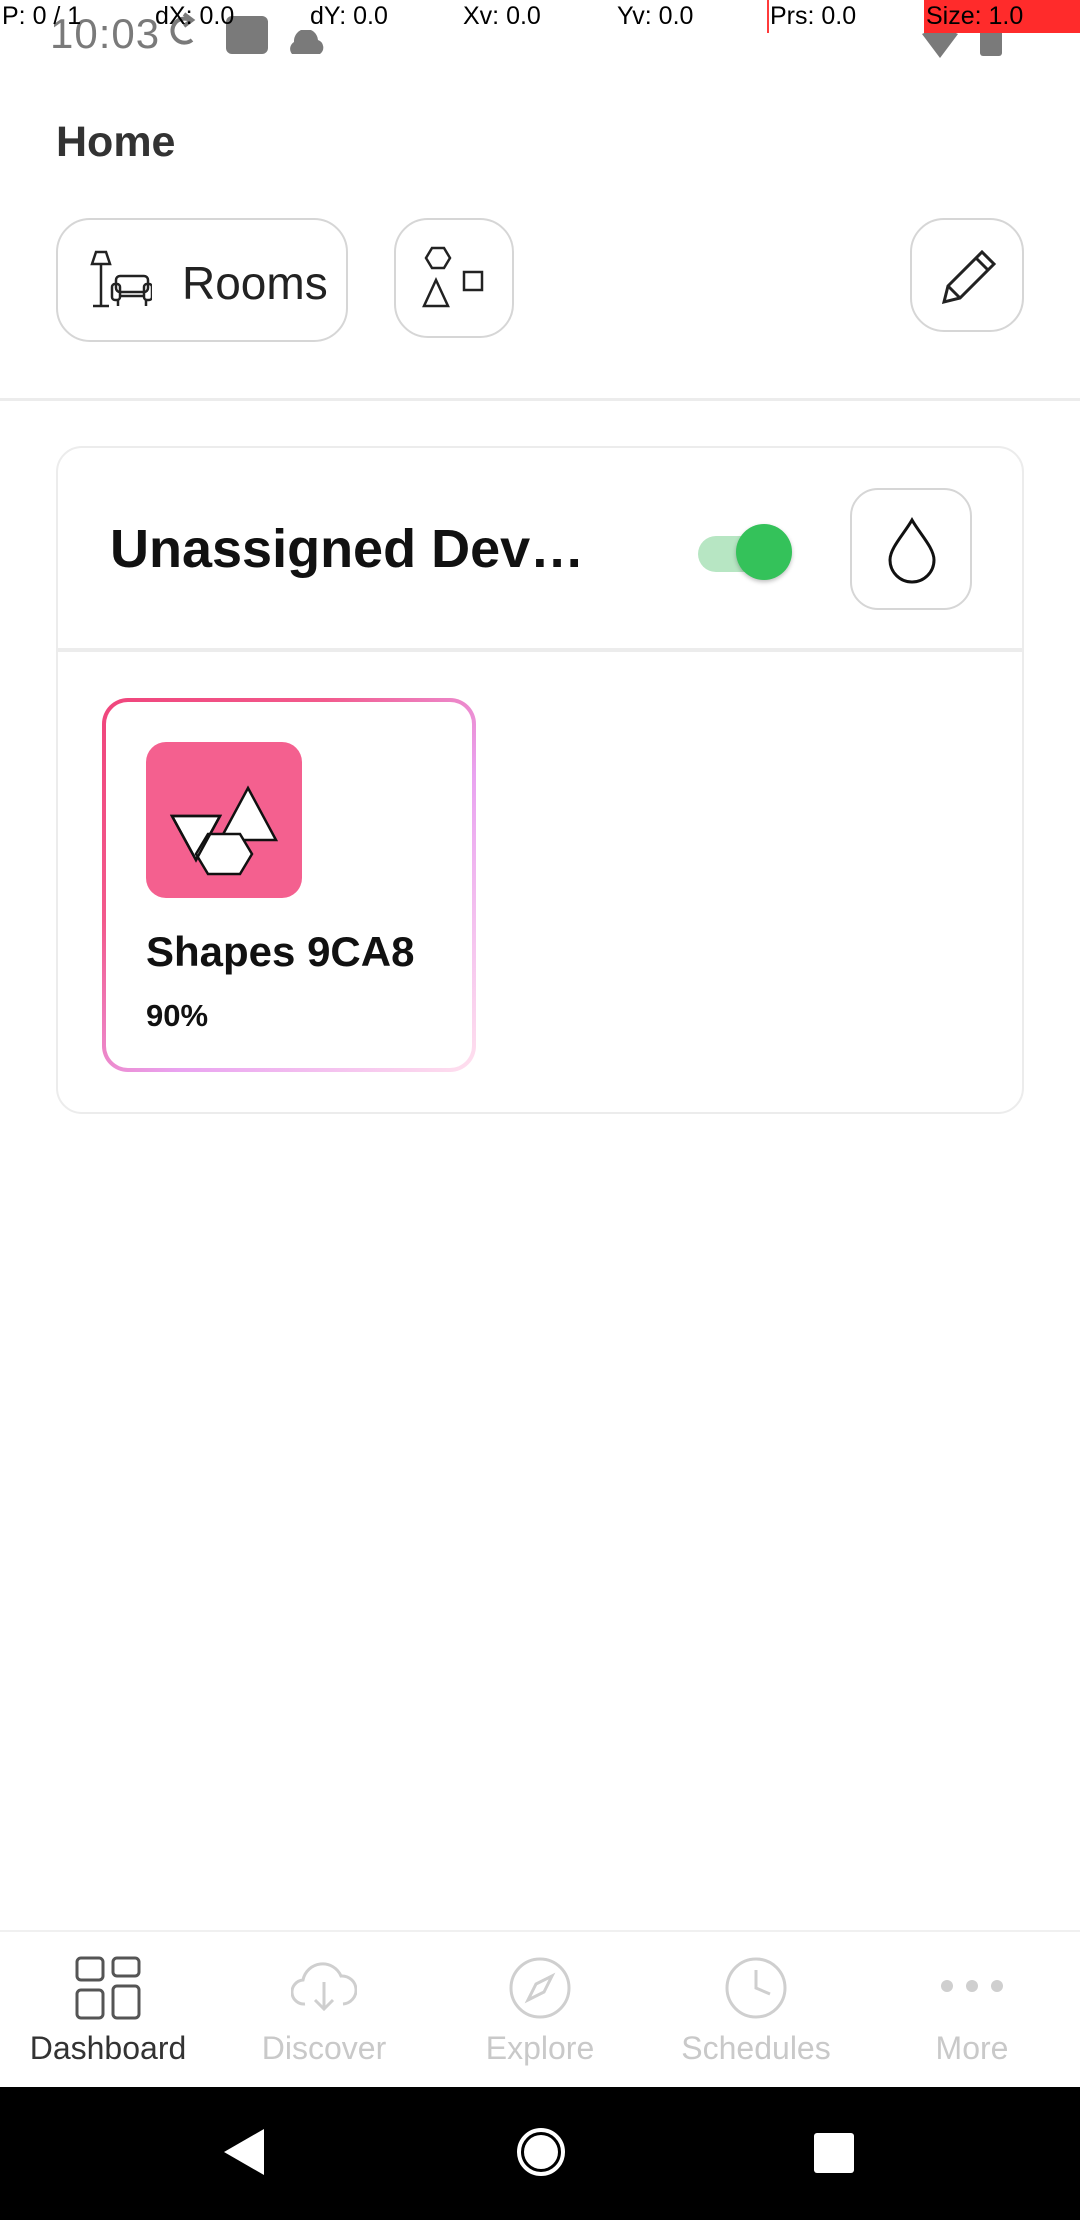  I want to click on download-cloud-icon, so click(324, 1988).